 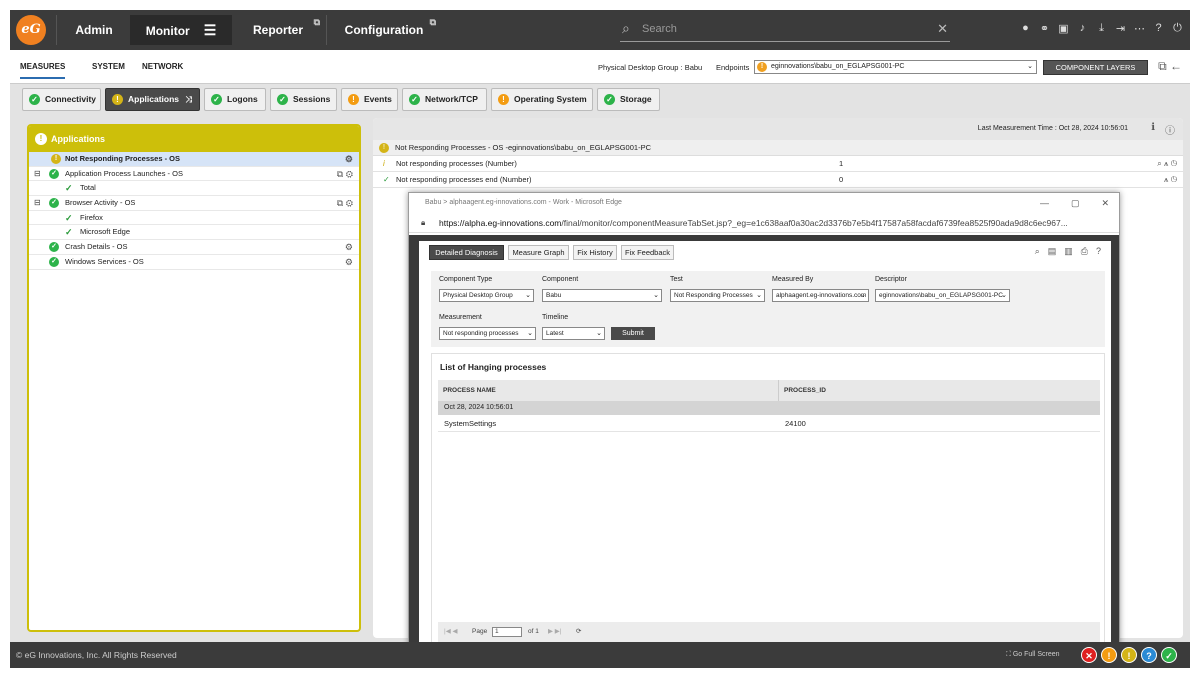 What do you see at coordinates (633, 333) in the screenshot?
I see `submit-button: Submit` at bounding box center [633, 333].